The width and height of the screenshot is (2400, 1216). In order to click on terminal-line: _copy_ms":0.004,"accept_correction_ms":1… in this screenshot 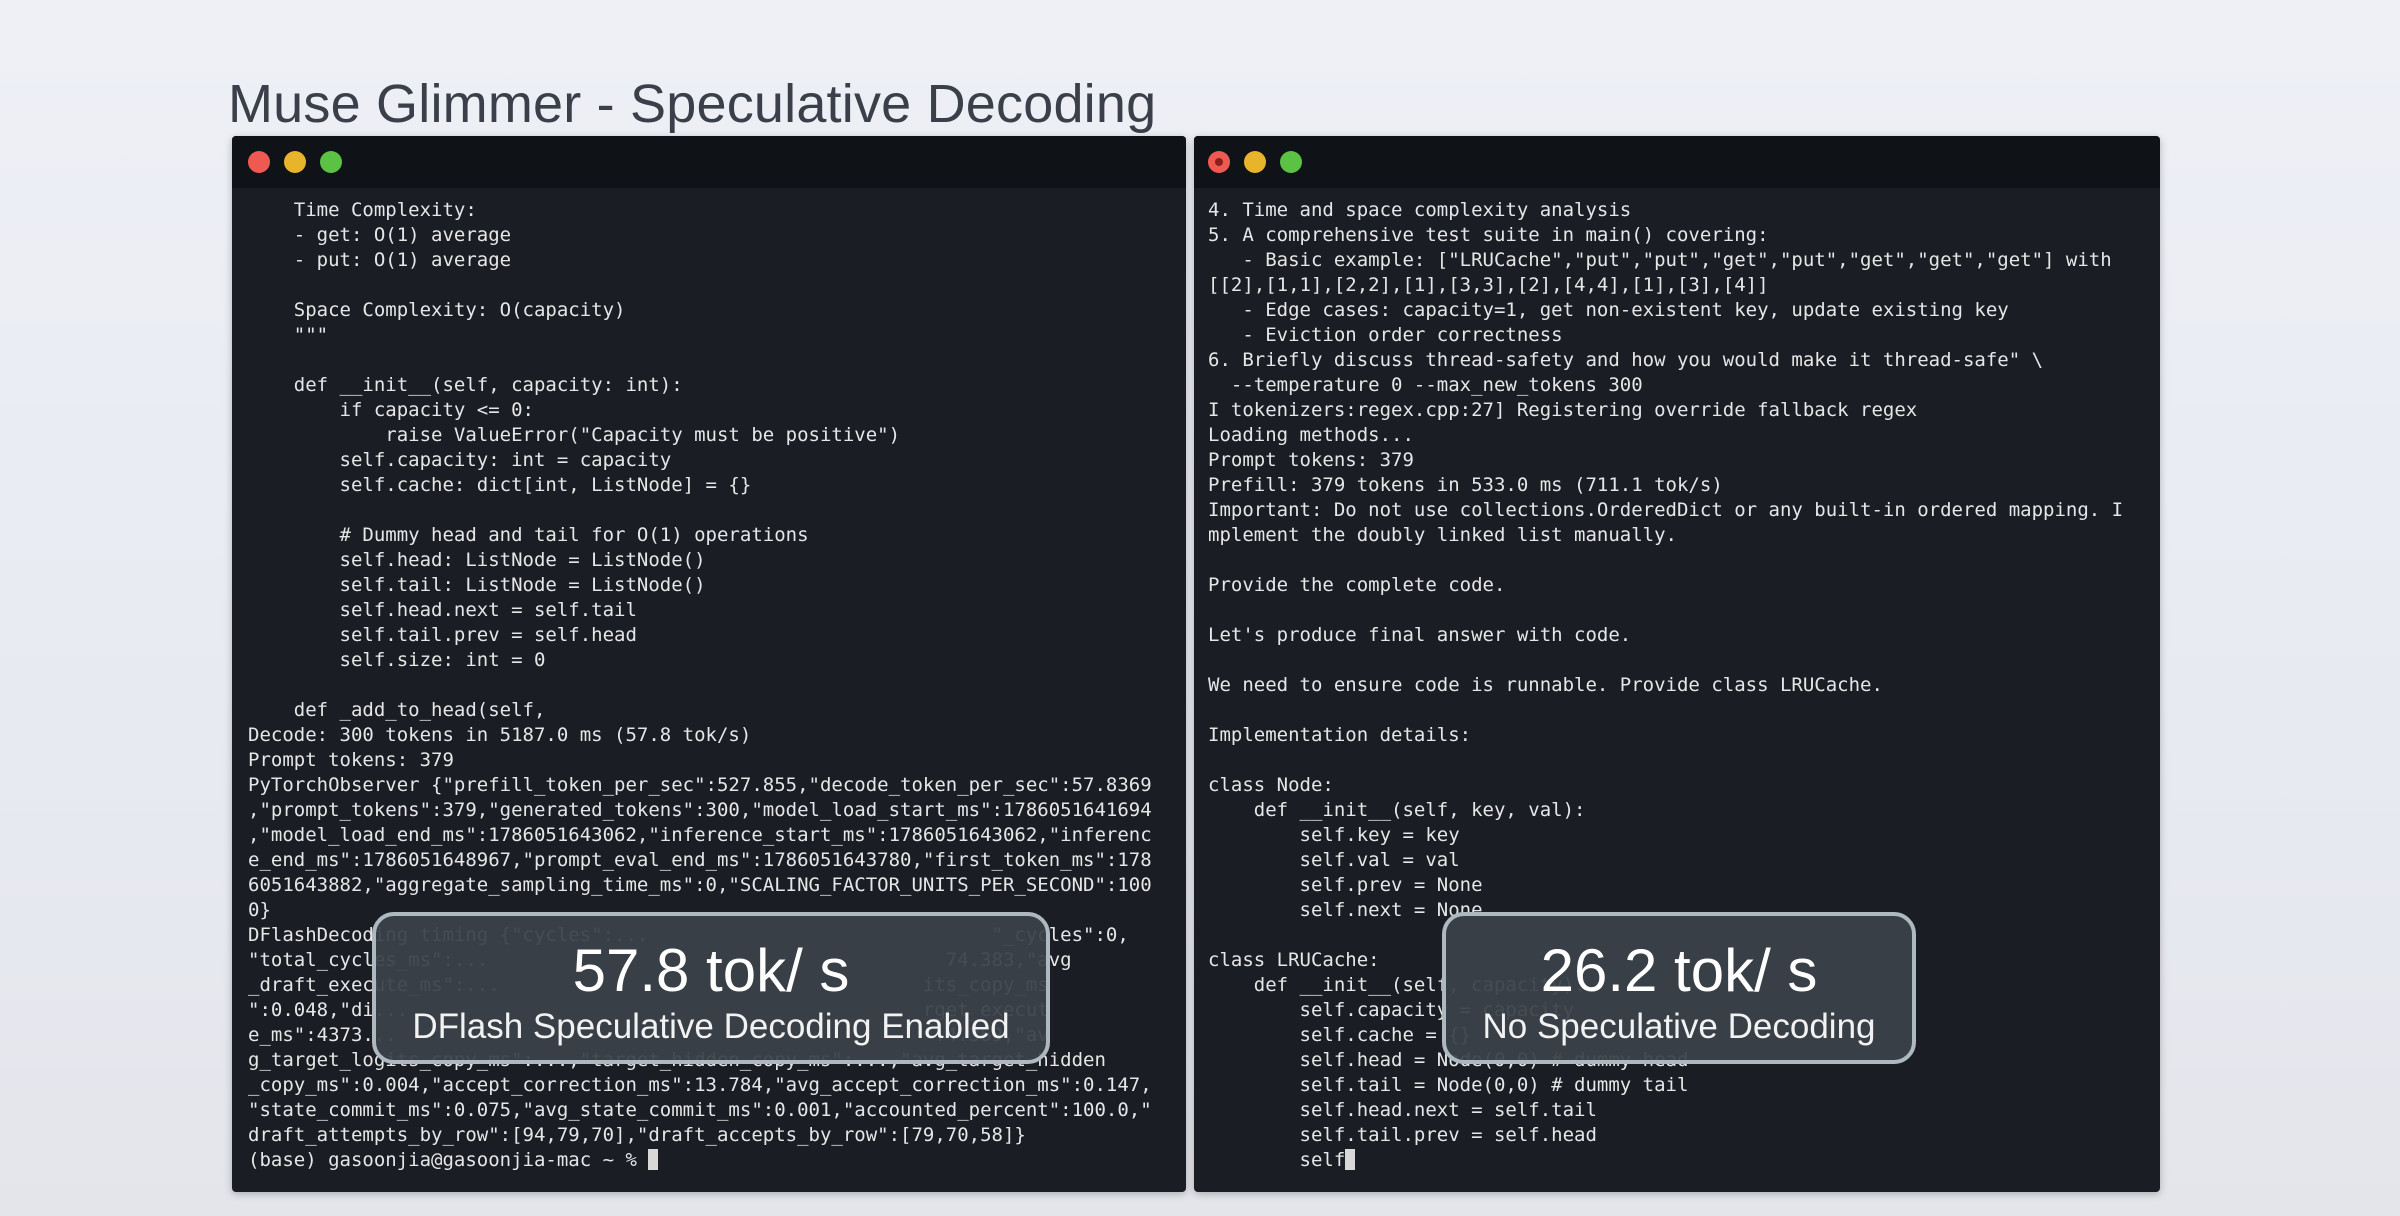, I will do `click(700, 1085)`.